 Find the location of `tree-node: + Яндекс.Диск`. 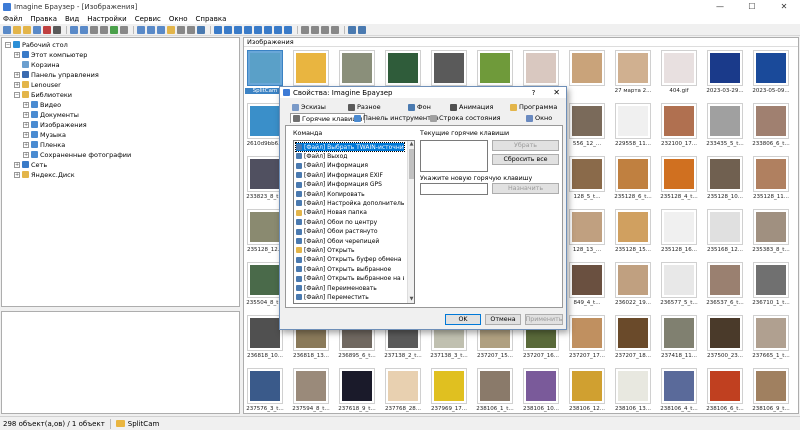

tree-node: + Яндекс.Диск is located at coordinates (44, 174).